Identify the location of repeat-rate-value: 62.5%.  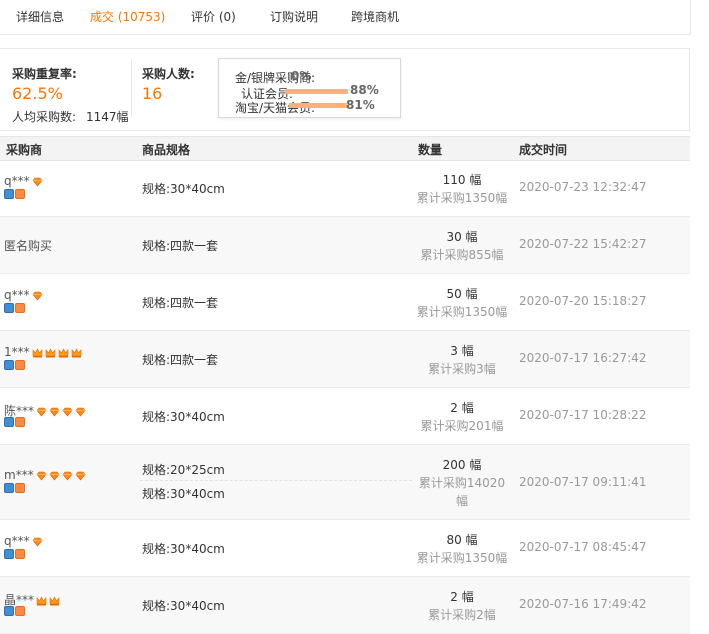
(37, 93).